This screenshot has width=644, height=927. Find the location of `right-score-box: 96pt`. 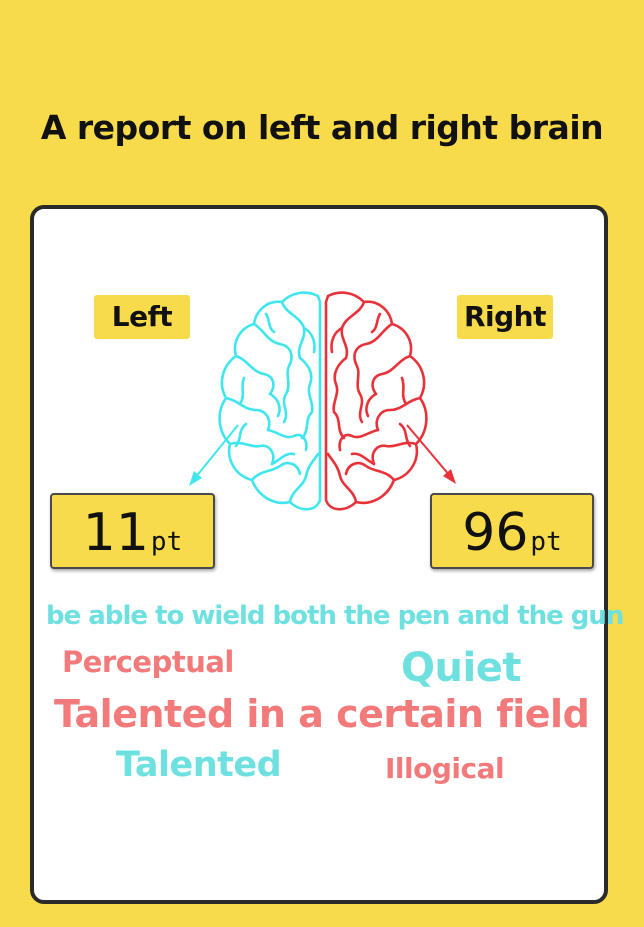

right-score-box: 96pt is located at coordinates (512, 531).